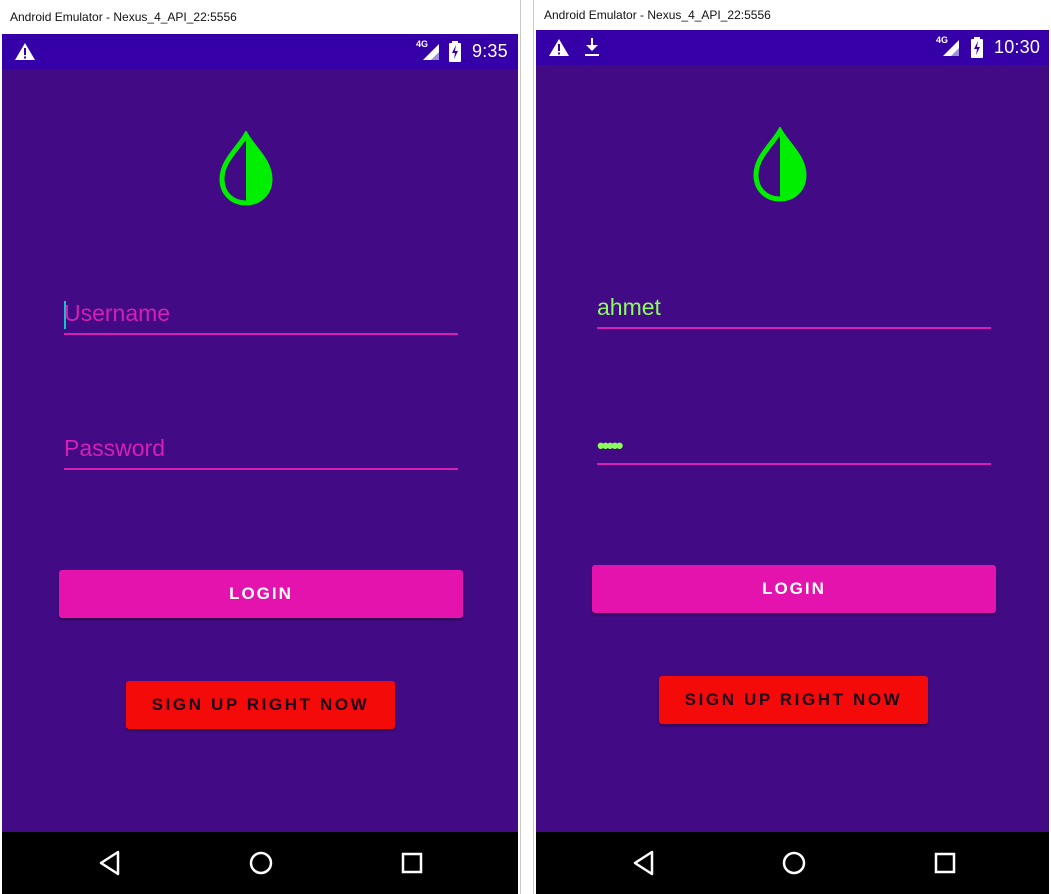 This screenshot has height=894, width=1051. What do you see at coordinates (261, 314) in the screenshot?
I see `username-input: Username` at bounding box center [261, 314].